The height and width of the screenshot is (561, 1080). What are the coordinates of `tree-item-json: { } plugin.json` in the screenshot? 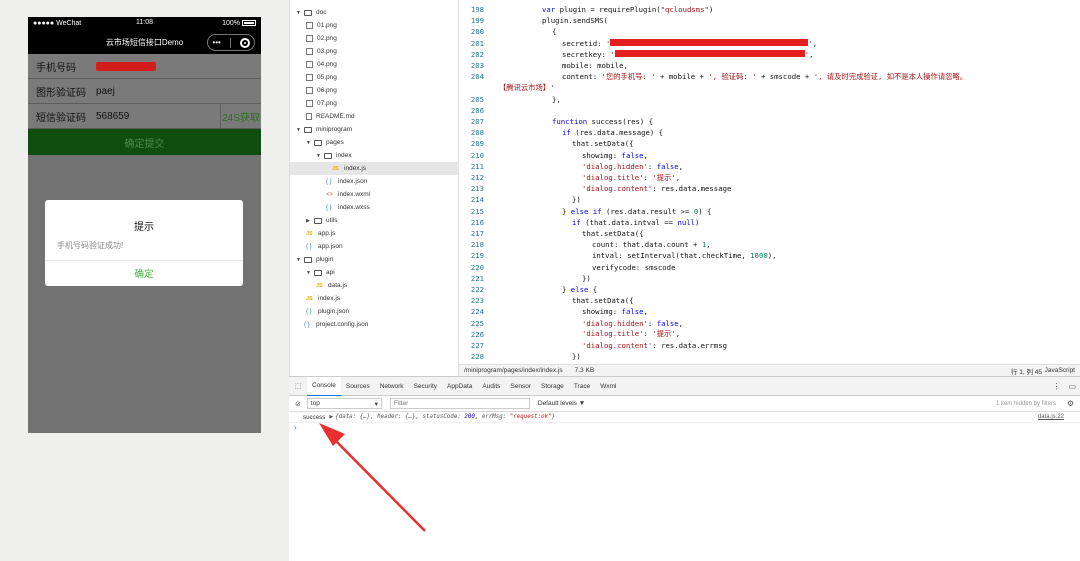 It's located at (327, 311).